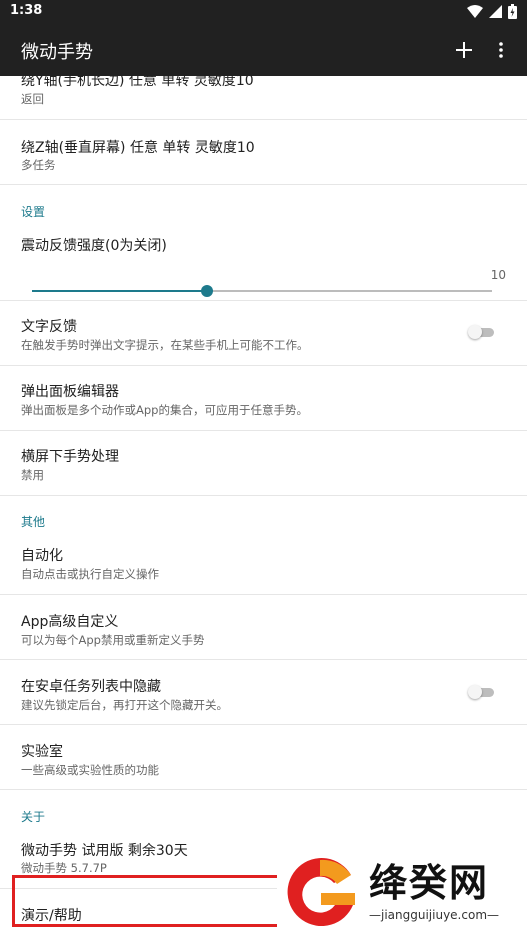 This screenshot has height=937, width=527. I want to click on item-title: App高级自定义, so click(70, 622).